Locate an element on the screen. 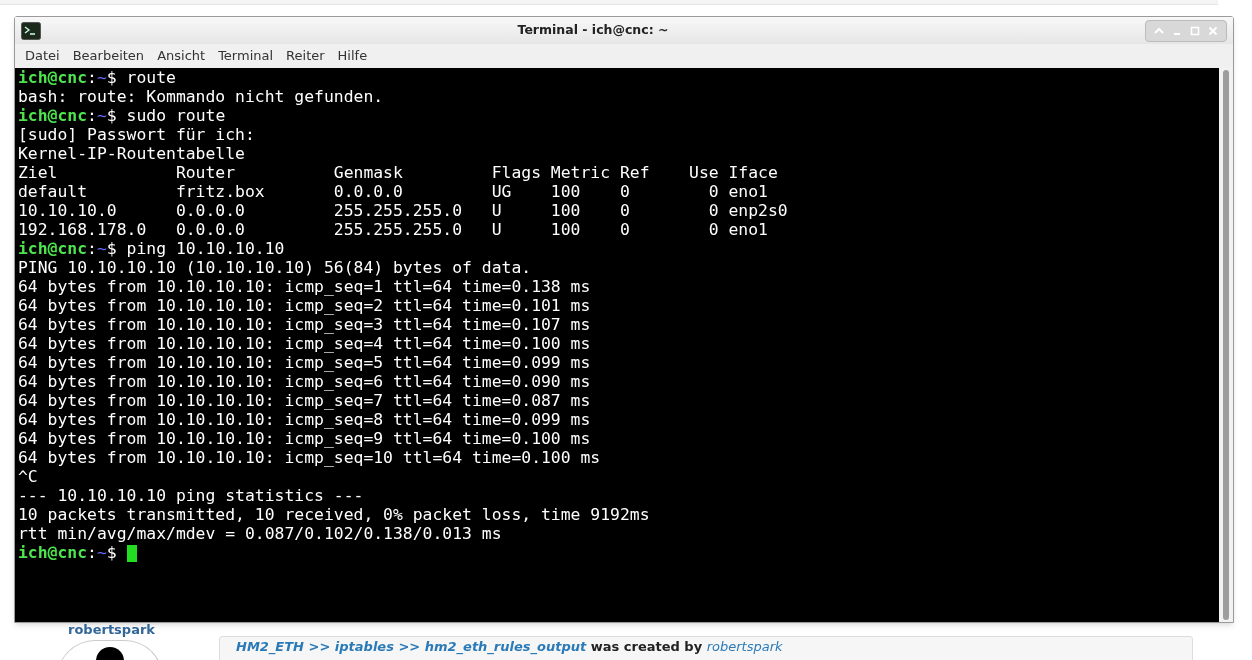 The width and height of the screenshot is (1252, 660). menu-item: Ansicht is located at coordinates (181, 56).